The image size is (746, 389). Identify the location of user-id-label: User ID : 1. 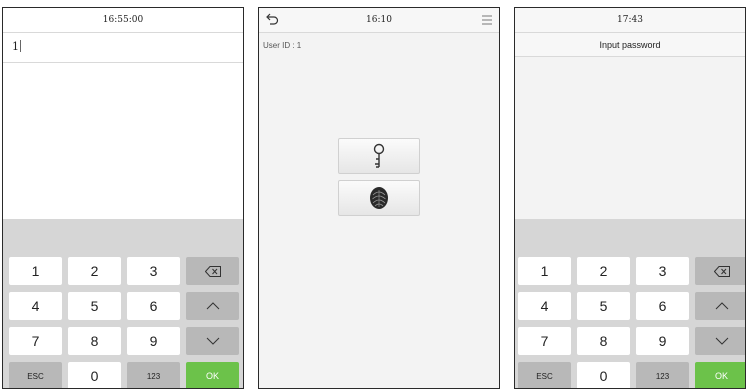
(282, 45).